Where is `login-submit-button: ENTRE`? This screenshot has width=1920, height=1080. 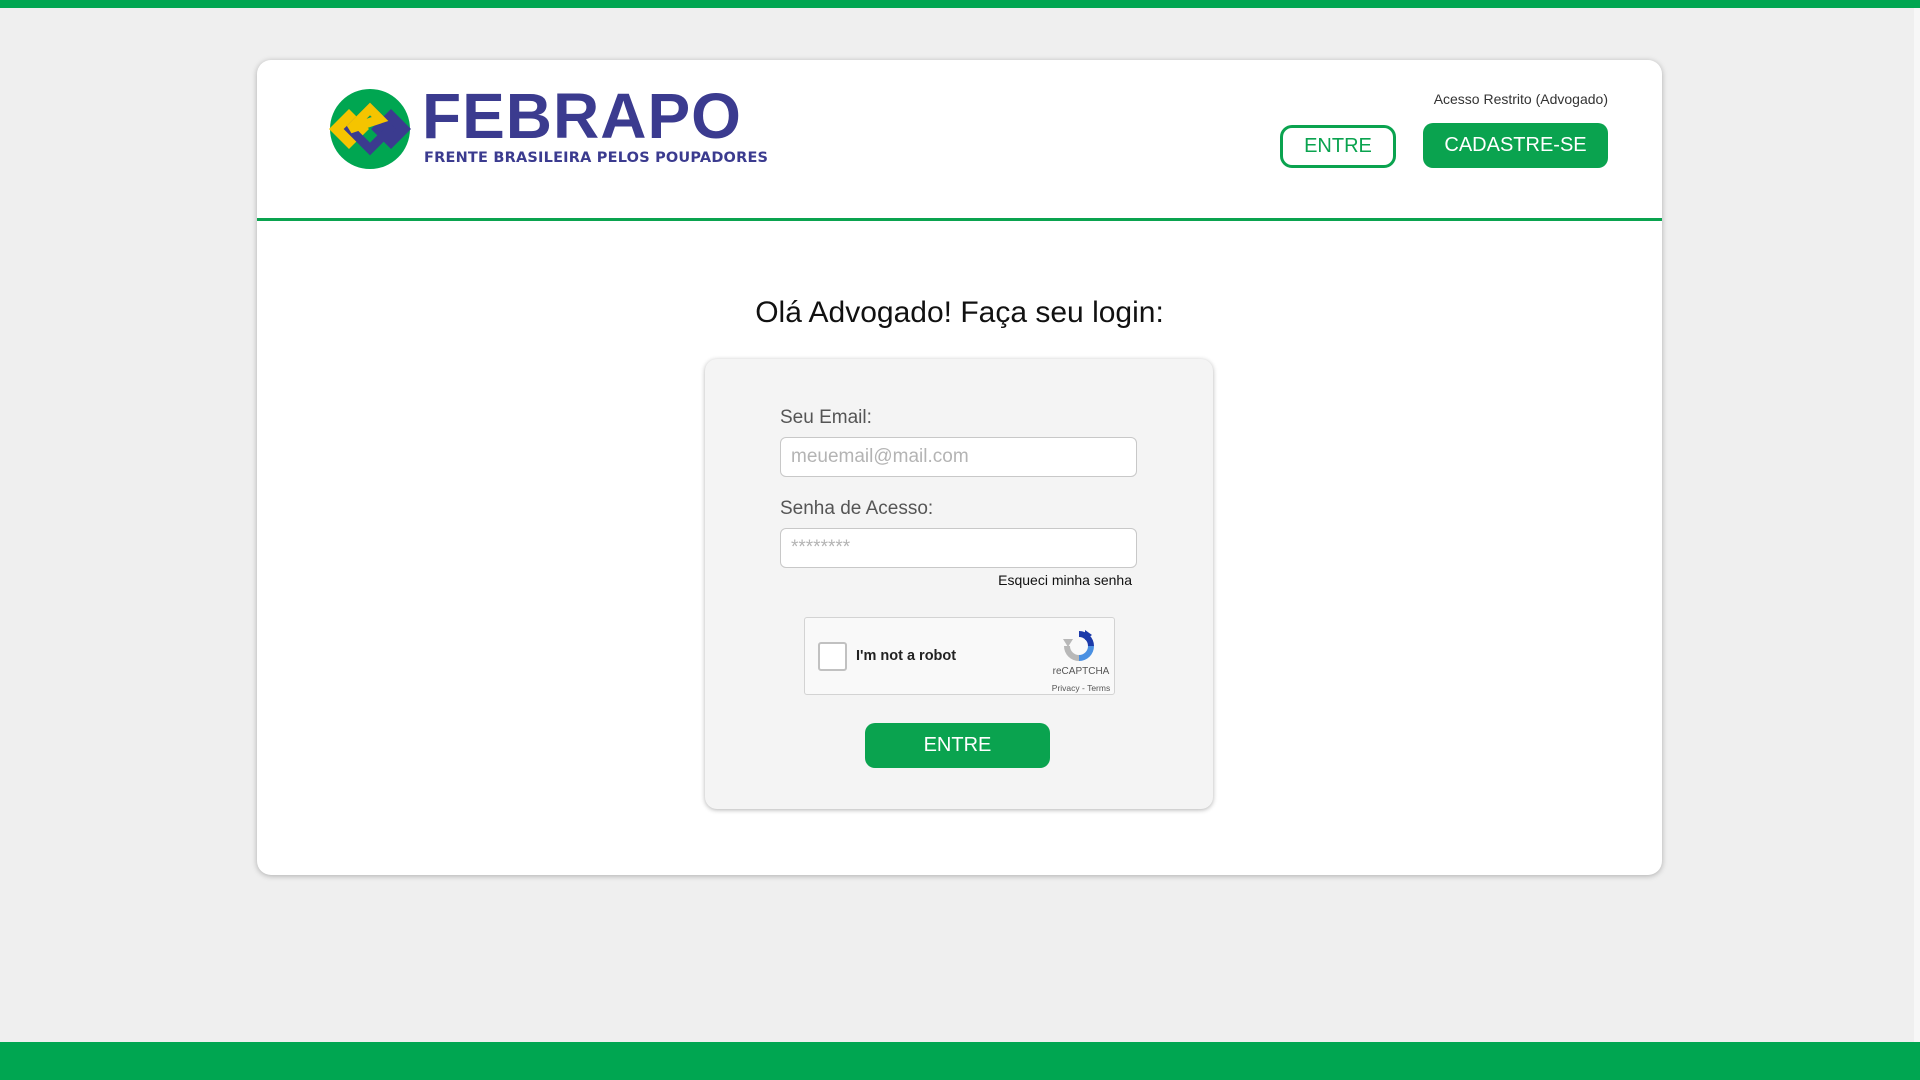 login-submit-button: ENTRE is located at coordinates (957, 745).